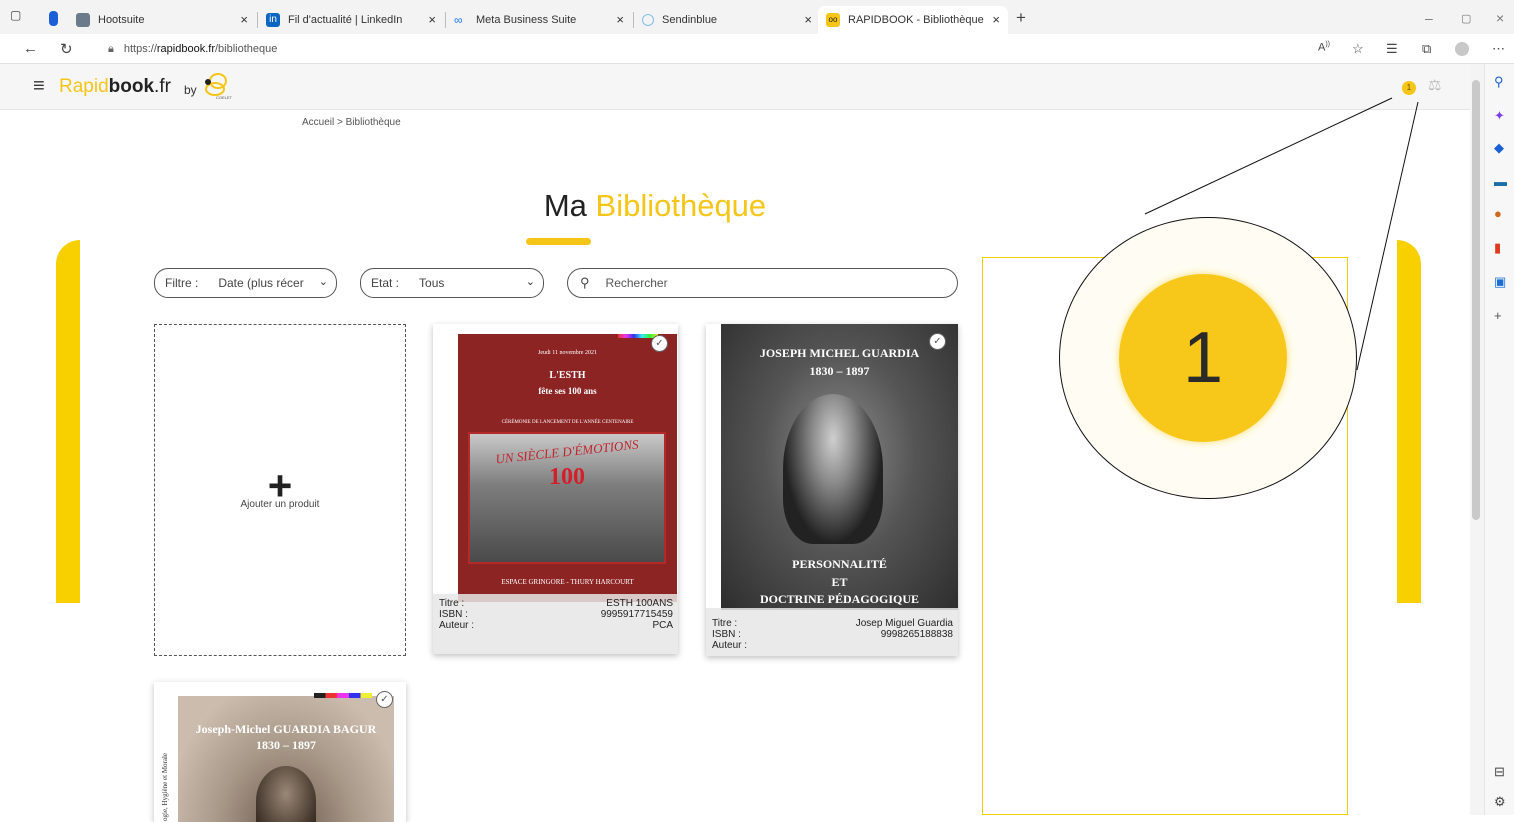 The height and width of the screenshot is (822, 1514). What do you see at coordinates (1498, 315) in the screenshot?
I see `add-icon: +` at bounding box center [1498, 315].